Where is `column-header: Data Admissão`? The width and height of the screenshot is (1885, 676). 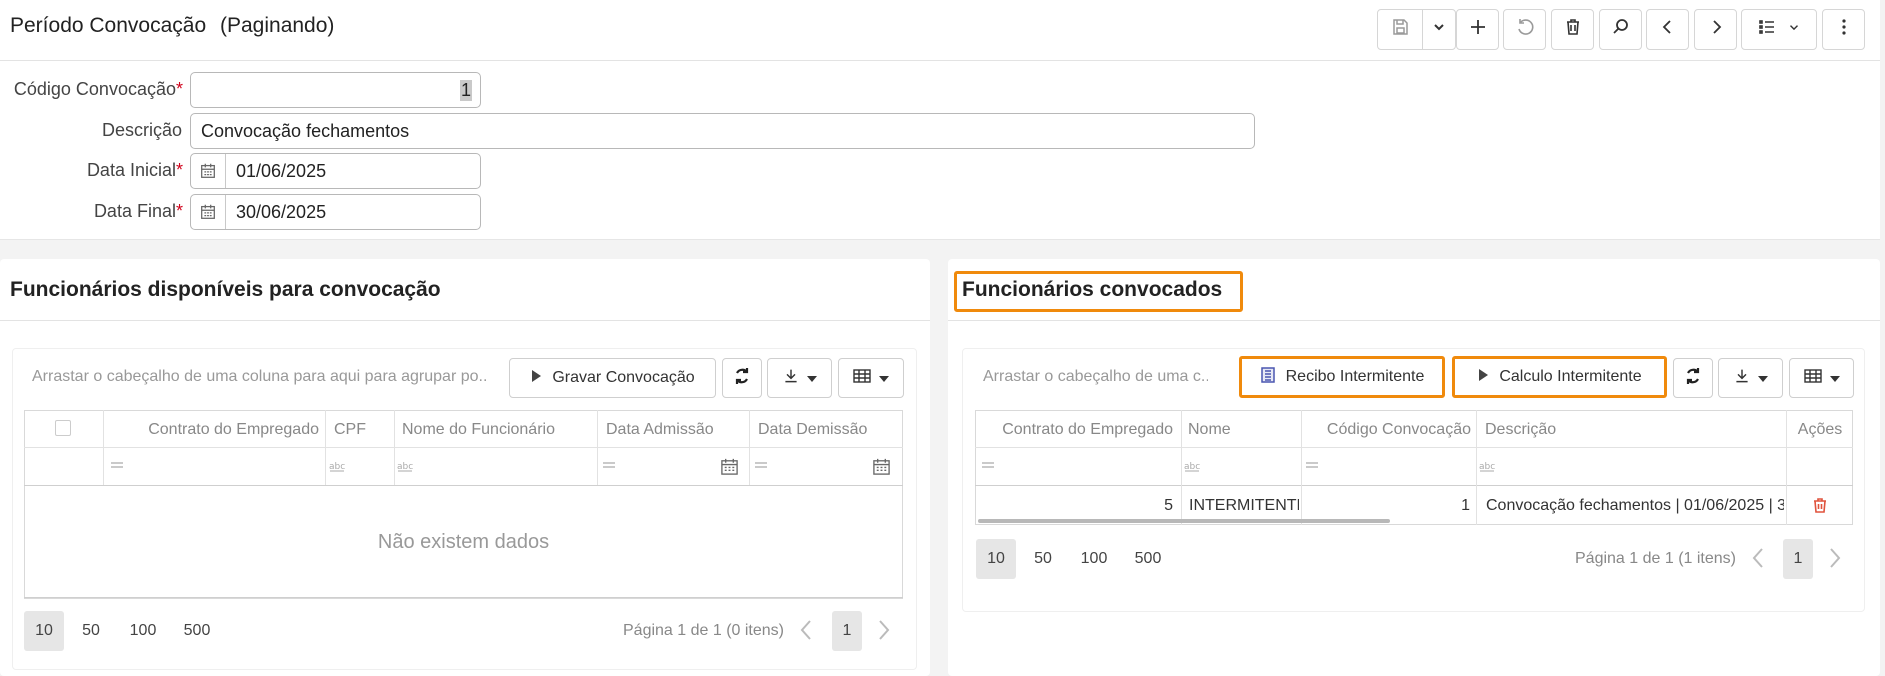 column-header: Data Admissão is located at coordinates (676, 430).